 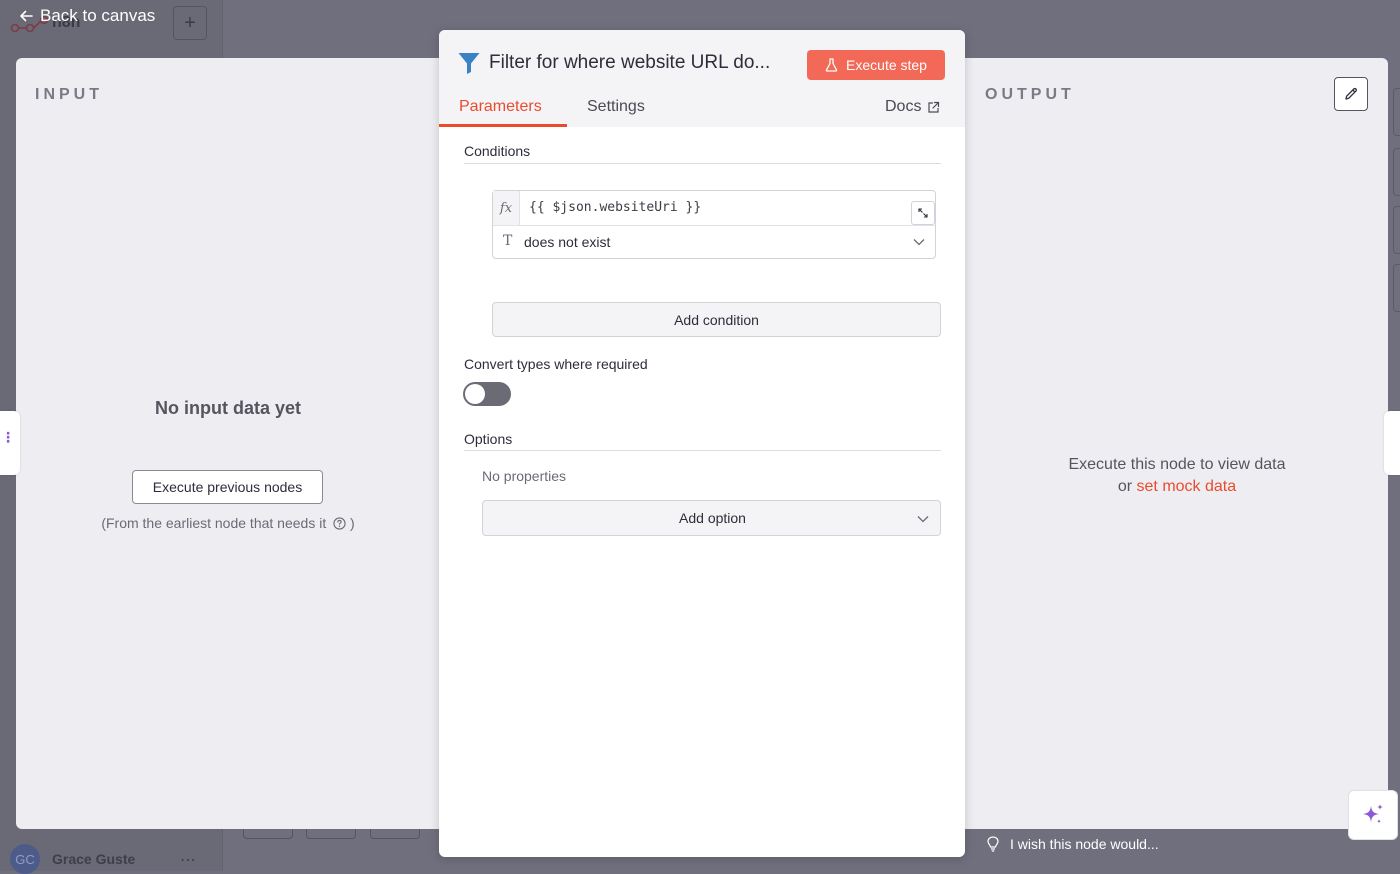 What do you see at coordinates (615, 207) in the screenshot?
I see `condition-expression: {{ $json.websiteUri }}` at bounding box center [615, 207].